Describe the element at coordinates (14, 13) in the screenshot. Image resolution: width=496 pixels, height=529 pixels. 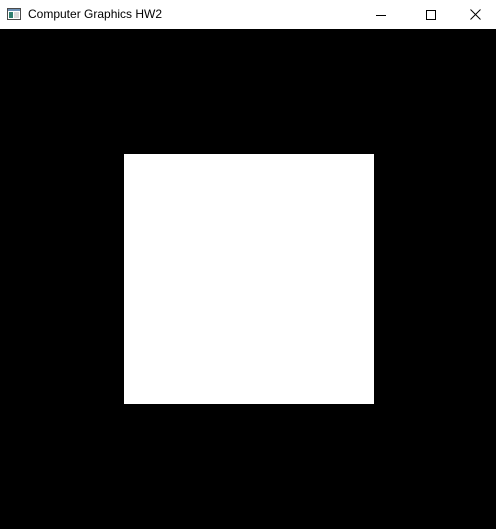
I see `app-window-icon` at that location.